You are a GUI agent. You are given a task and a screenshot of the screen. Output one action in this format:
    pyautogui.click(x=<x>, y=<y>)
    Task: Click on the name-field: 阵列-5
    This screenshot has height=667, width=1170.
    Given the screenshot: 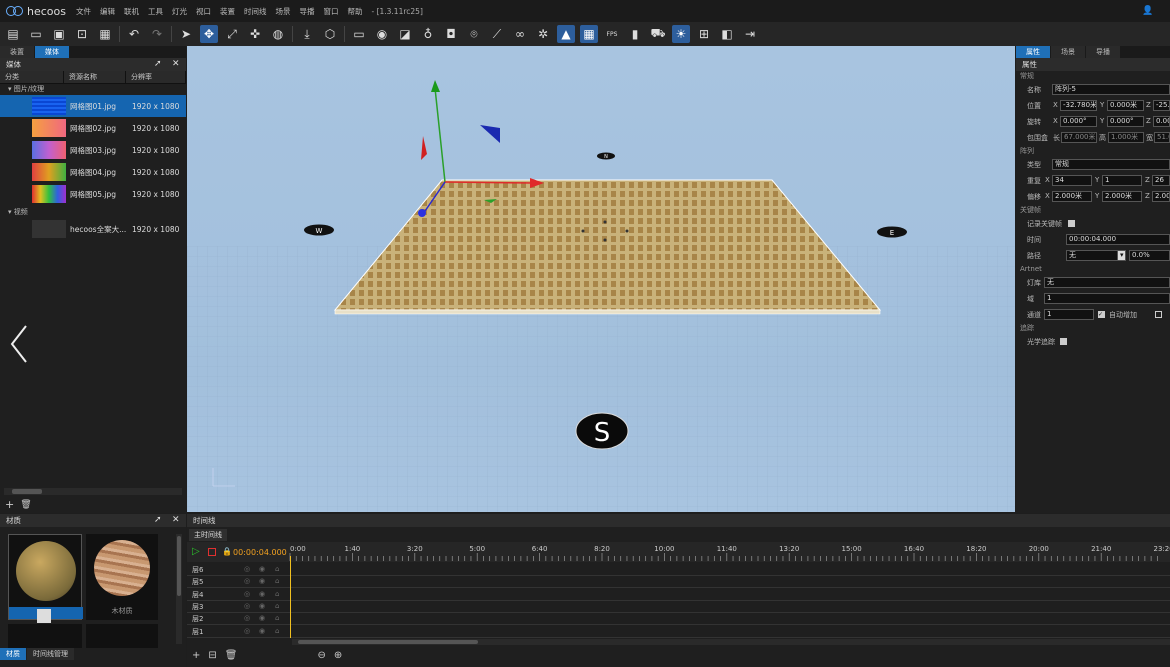 What is the action you would take?
    pyautogui.click(x=1111, y=89)
    